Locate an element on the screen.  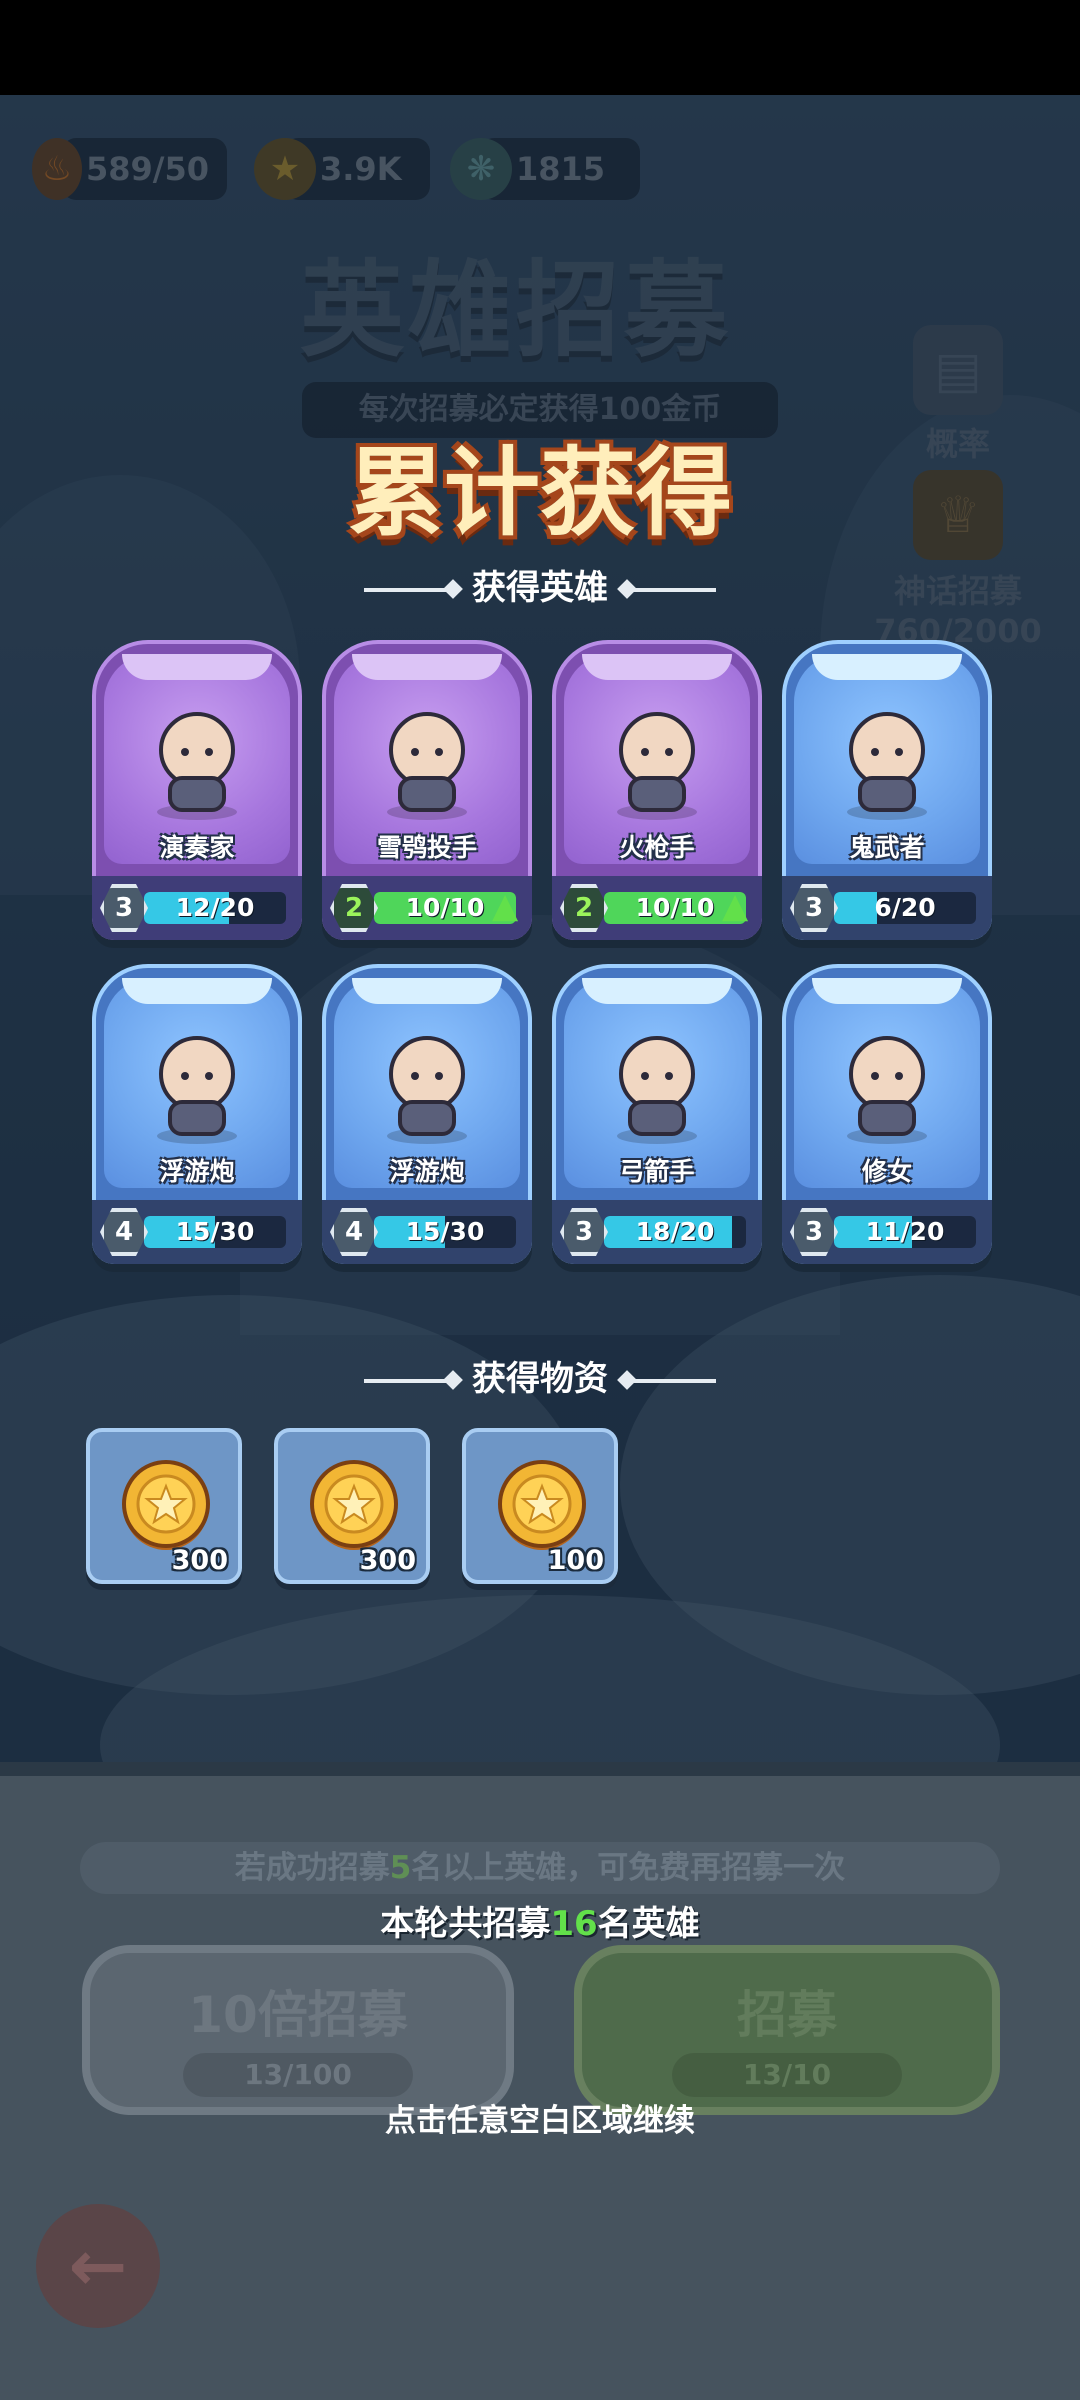
ten-recruit-cost: 13/100 is located at coordinates (298, 2075).